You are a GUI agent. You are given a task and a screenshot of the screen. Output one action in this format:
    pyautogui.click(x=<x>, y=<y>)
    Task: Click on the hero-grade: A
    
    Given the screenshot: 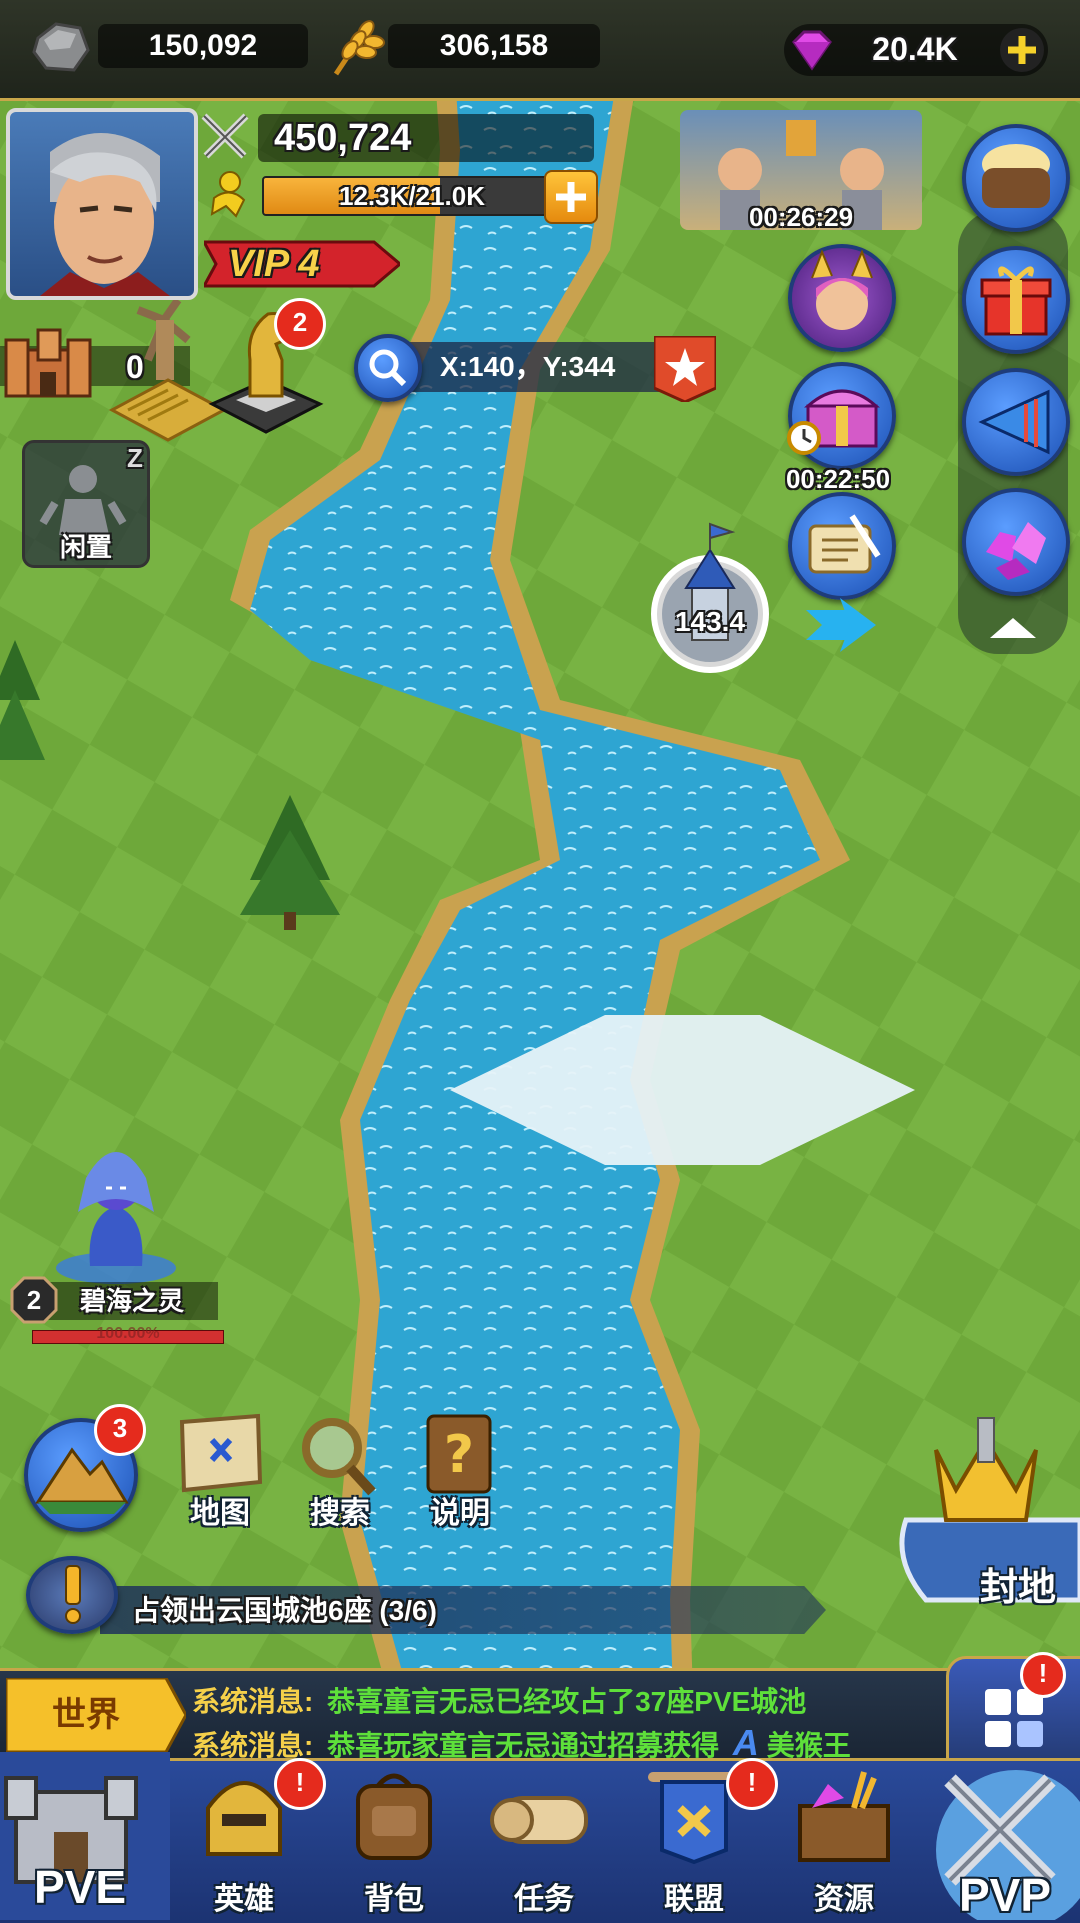 What is the action you would take?
    pyautogui.click(x=745, y=1742)
    